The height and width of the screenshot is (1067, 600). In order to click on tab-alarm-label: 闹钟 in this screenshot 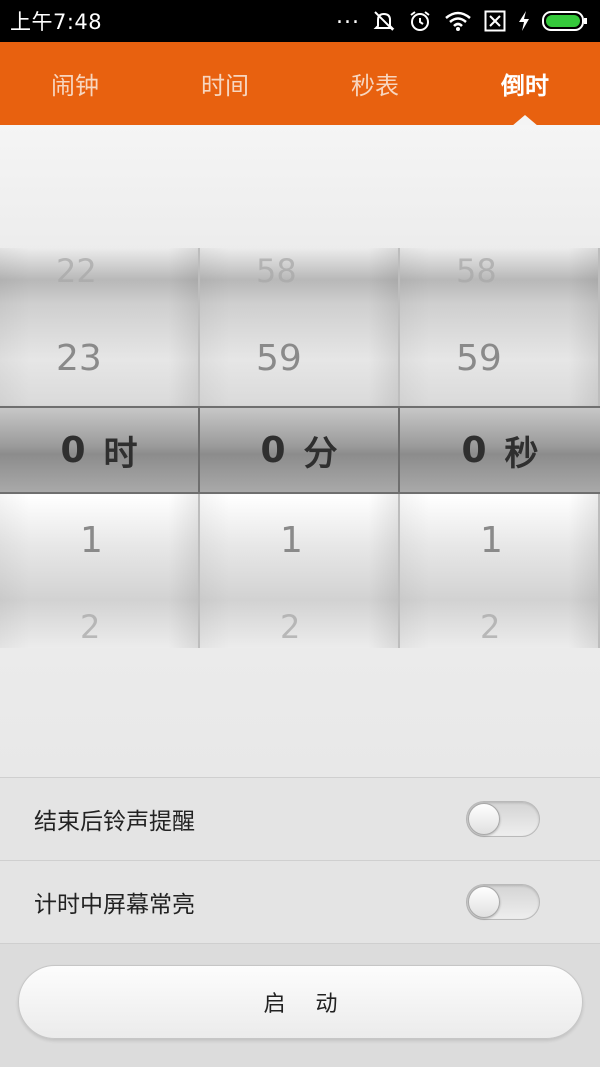, I will do `click(75, 86)`.